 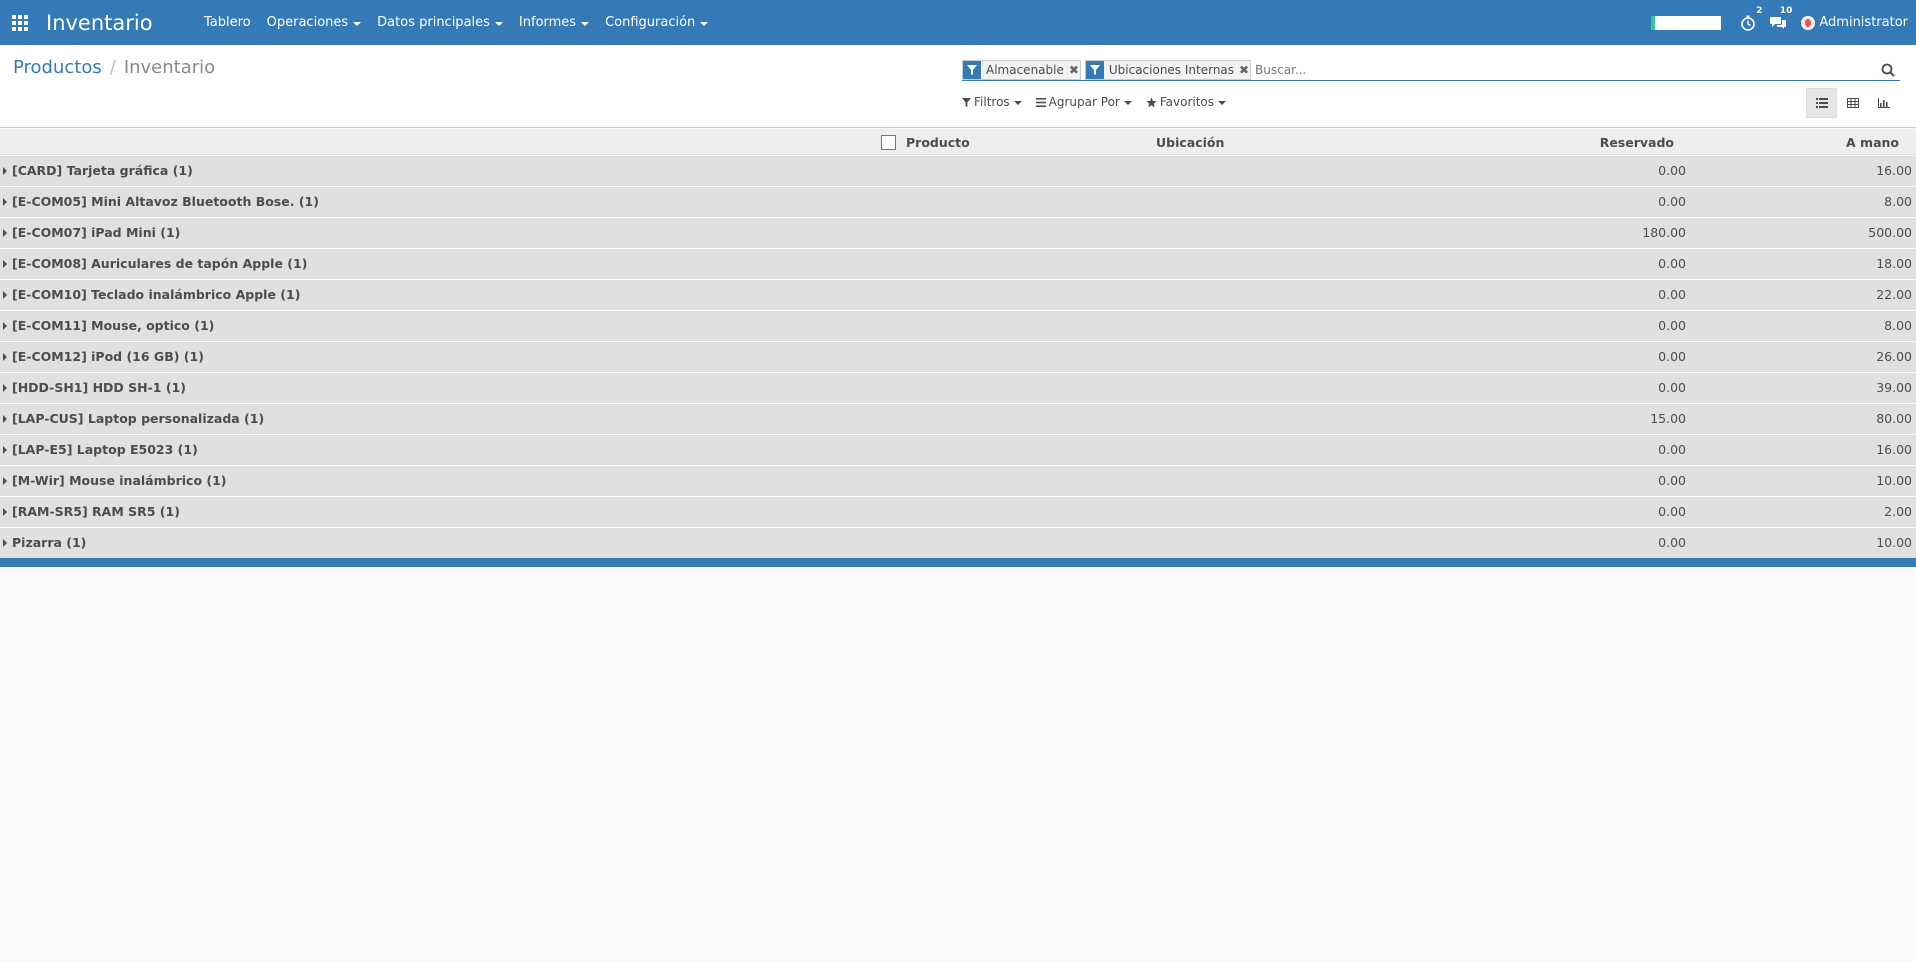 I want to click on menu-item-tablero: Tablero, so click(x=227, y=22).